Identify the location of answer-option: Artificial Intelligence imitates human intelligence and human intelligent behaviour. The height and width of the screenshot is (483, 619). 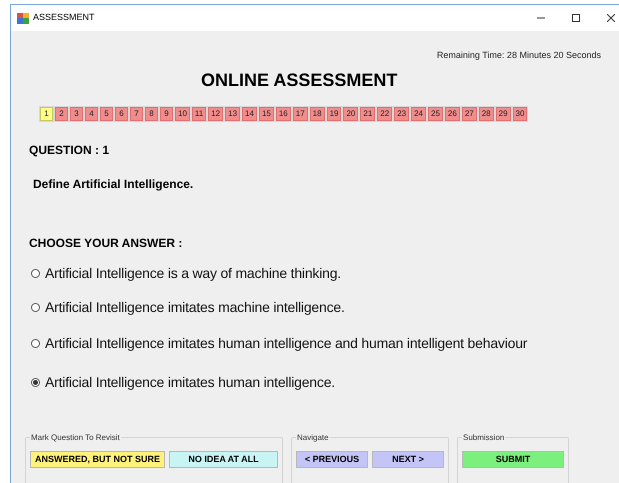
(286, 343).